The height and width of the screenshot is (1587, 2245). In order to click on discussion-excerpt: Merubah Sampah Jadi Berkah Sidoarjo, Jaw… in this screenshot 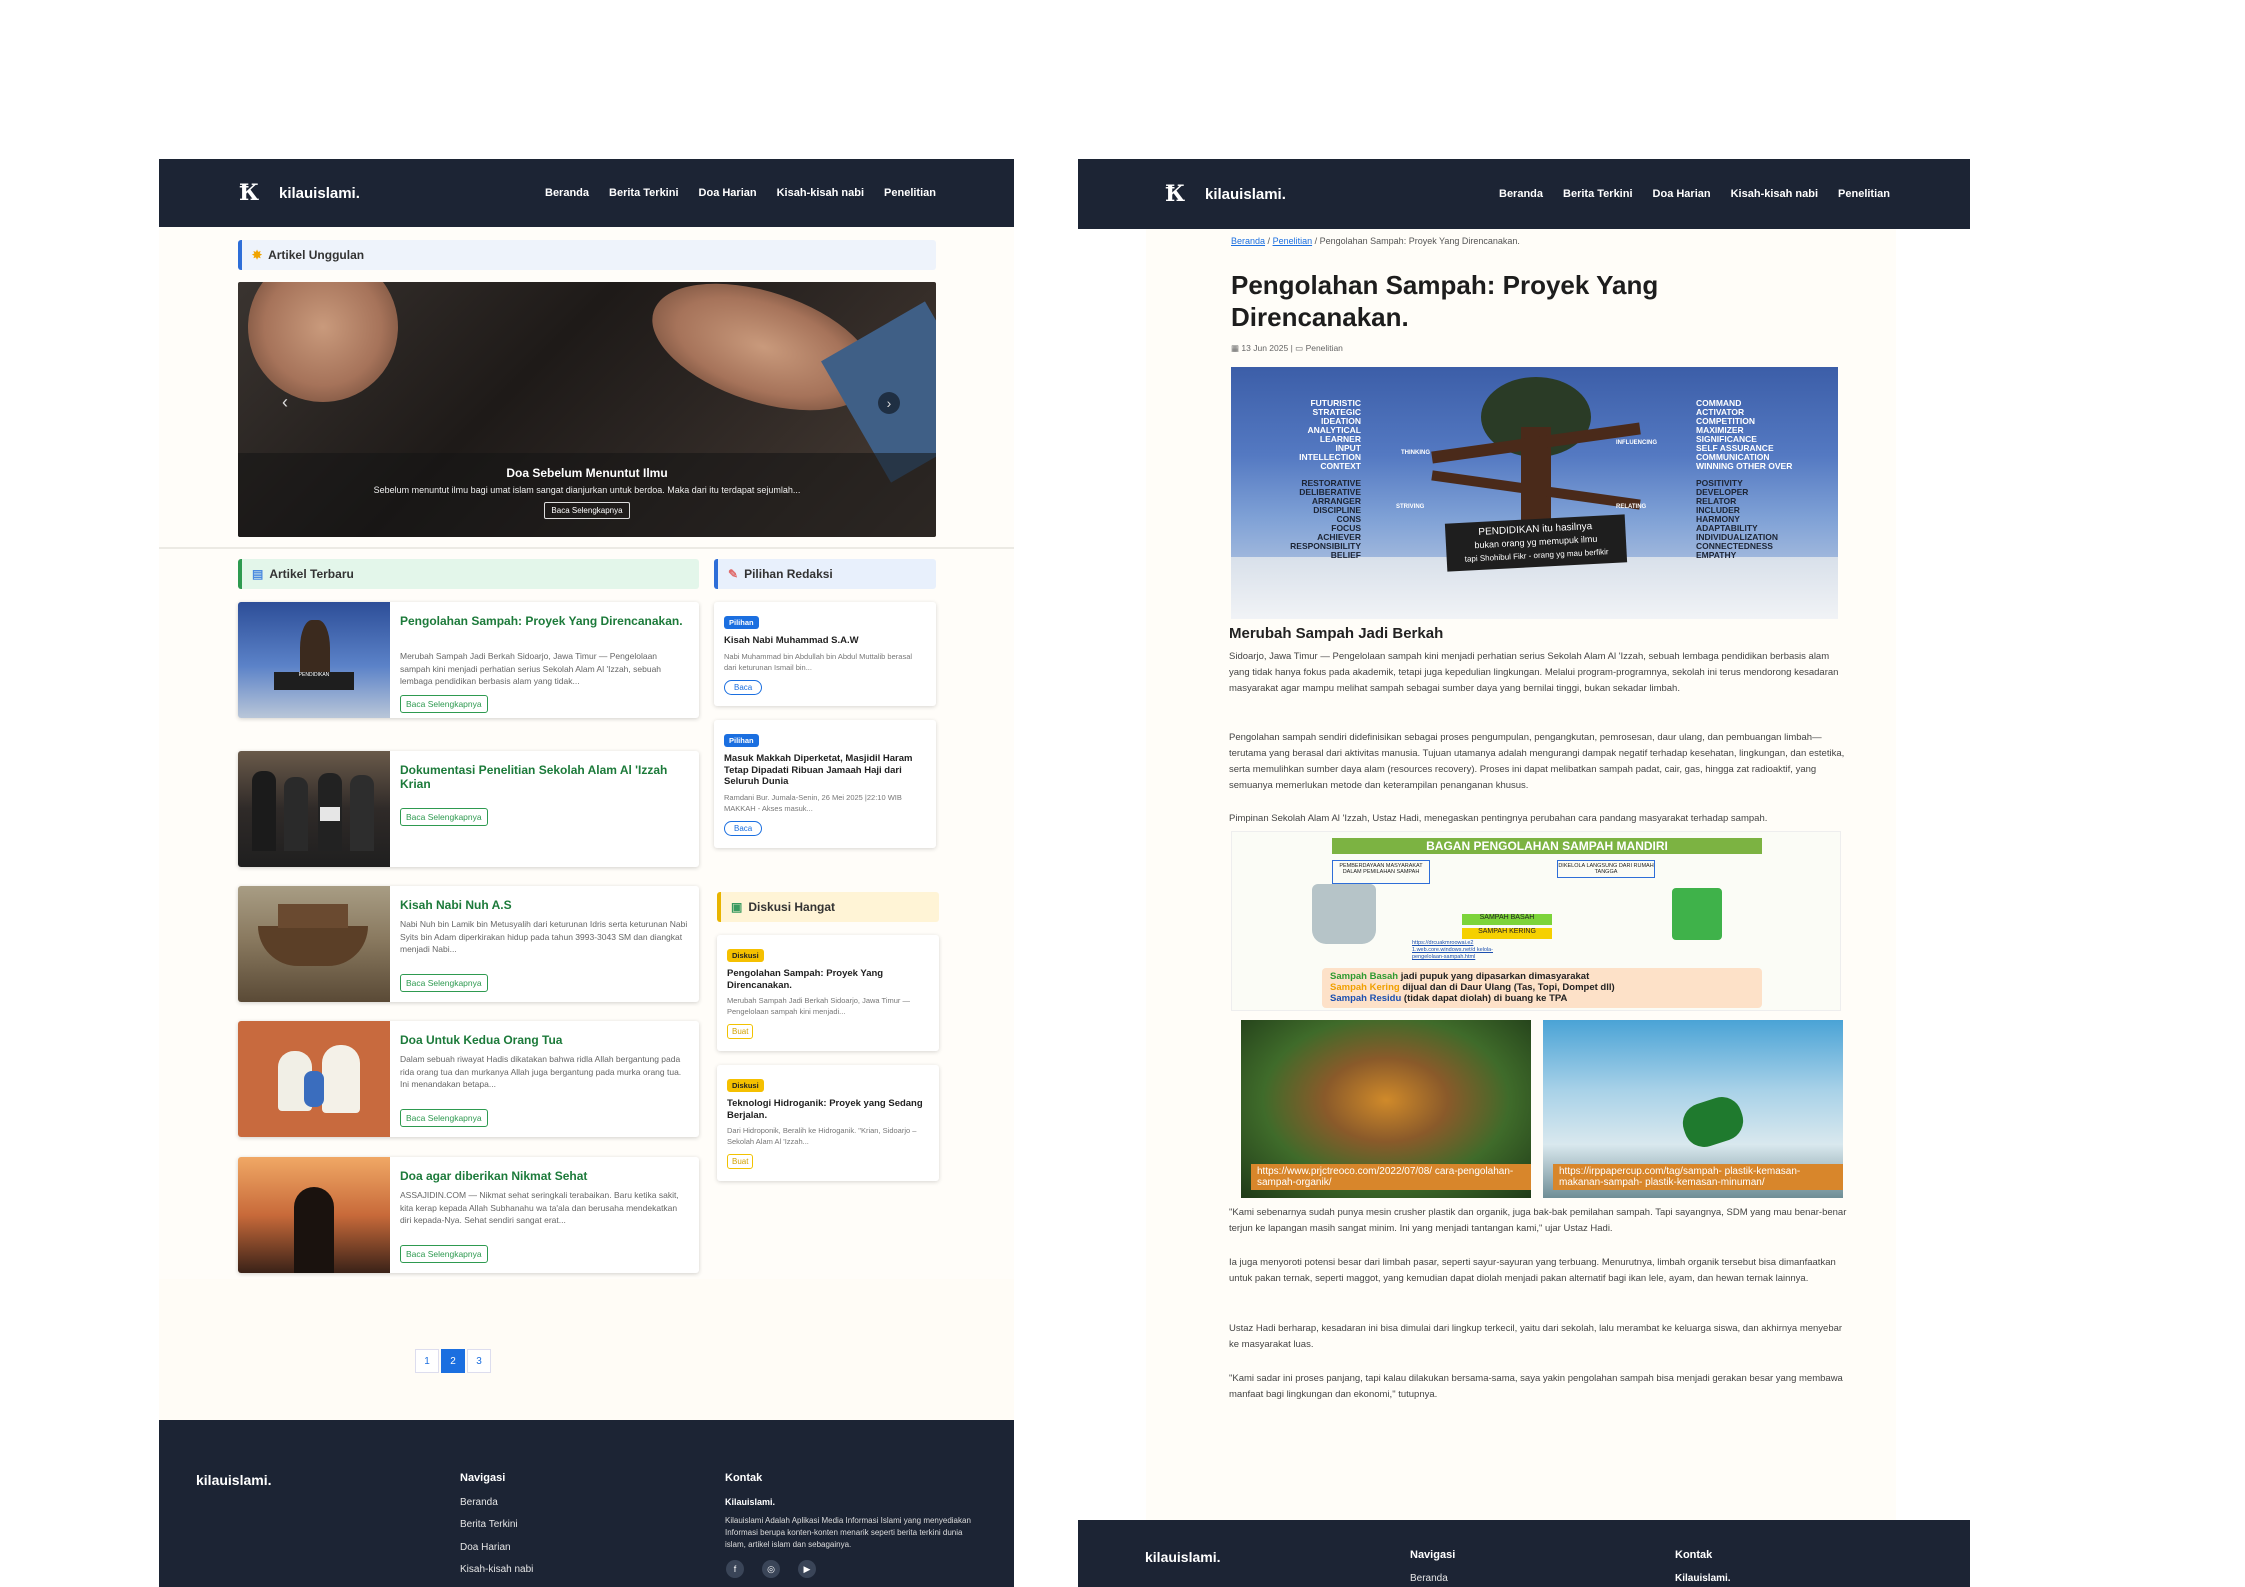, I will do `click(819, 1006)`.